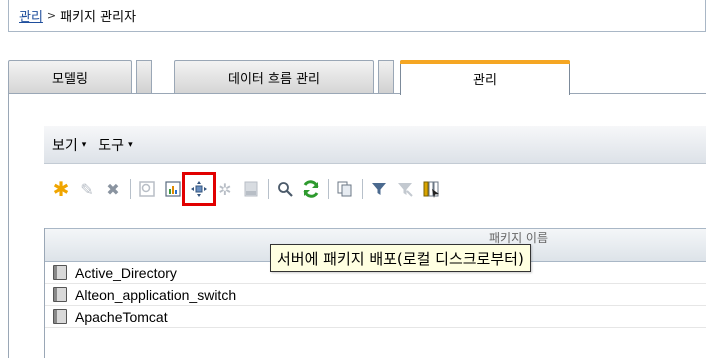 The height and width of the screenshot is (358, 706). What do you see at coordinates (87, 189) in the screenshot?
I see `edit-icon: ✎` at bounding box center [87, 189].